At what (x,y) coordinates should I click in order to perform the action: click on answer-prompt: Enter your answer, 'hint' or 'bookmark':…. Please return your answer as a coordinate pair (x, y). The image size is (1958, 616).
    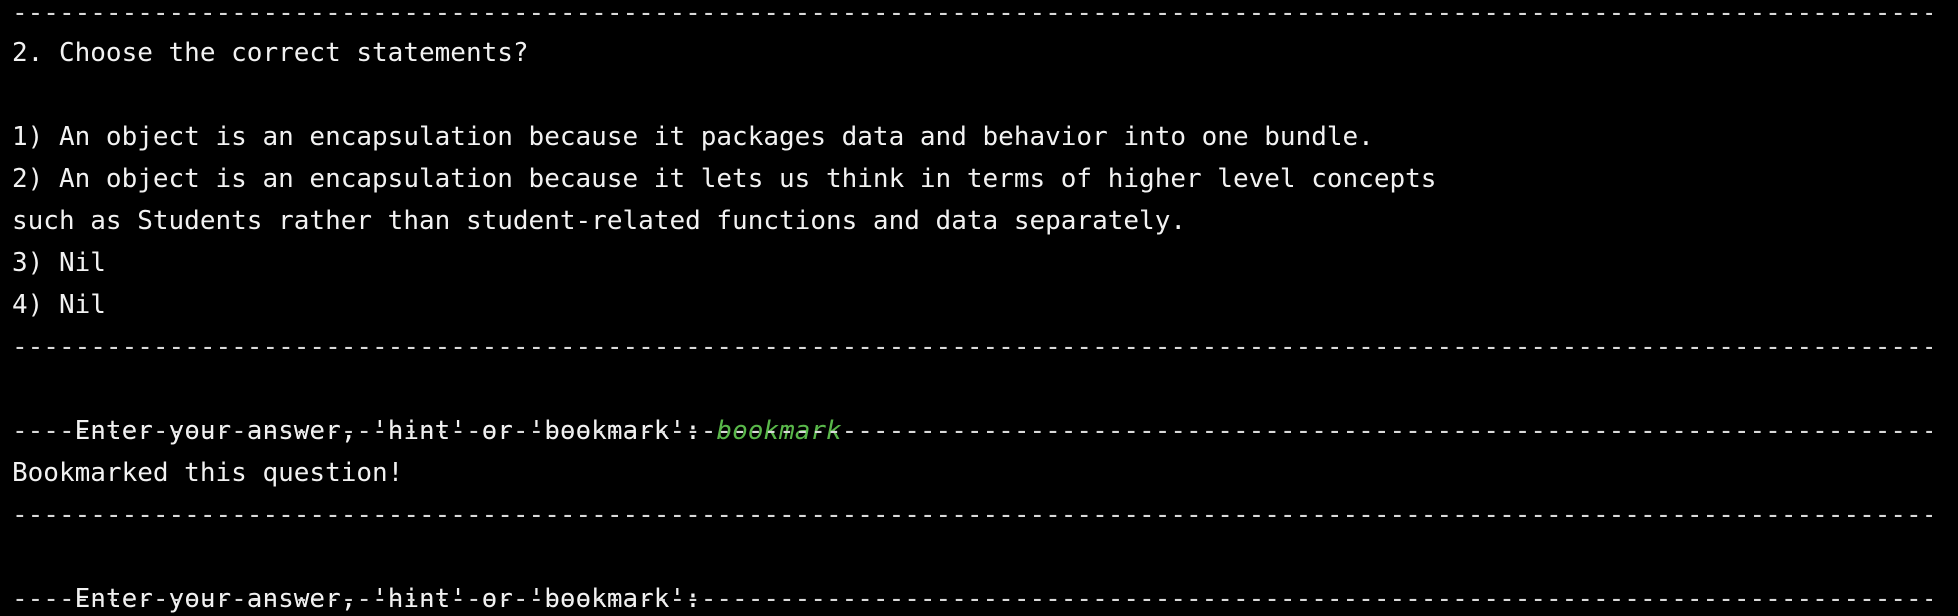
    Looking at the image, I should click on (427, 407).